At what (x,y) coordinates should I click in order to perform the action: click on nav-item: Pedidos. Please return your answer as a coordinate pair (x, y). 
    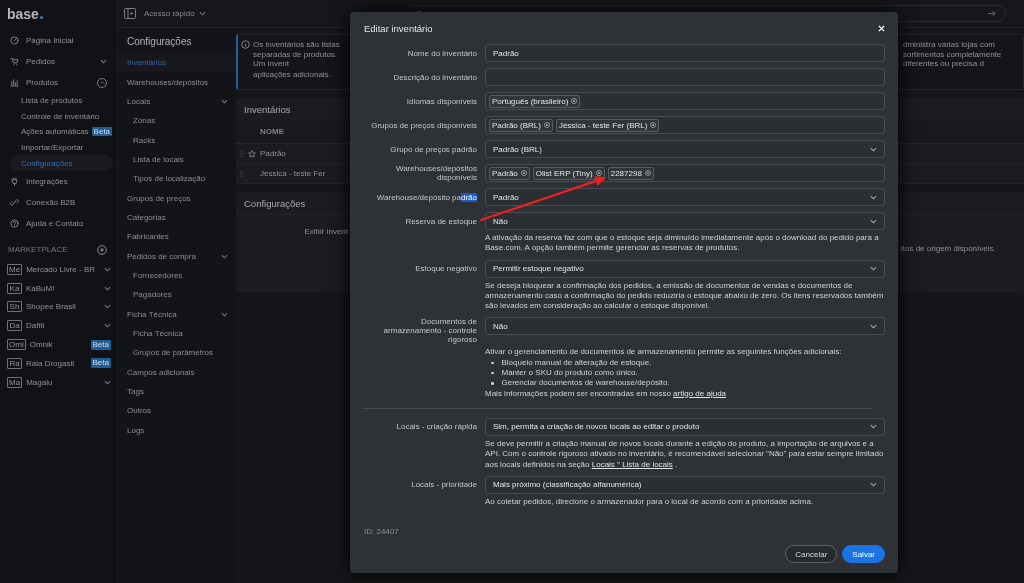
    Looking at the image, I should click on (59, 61).